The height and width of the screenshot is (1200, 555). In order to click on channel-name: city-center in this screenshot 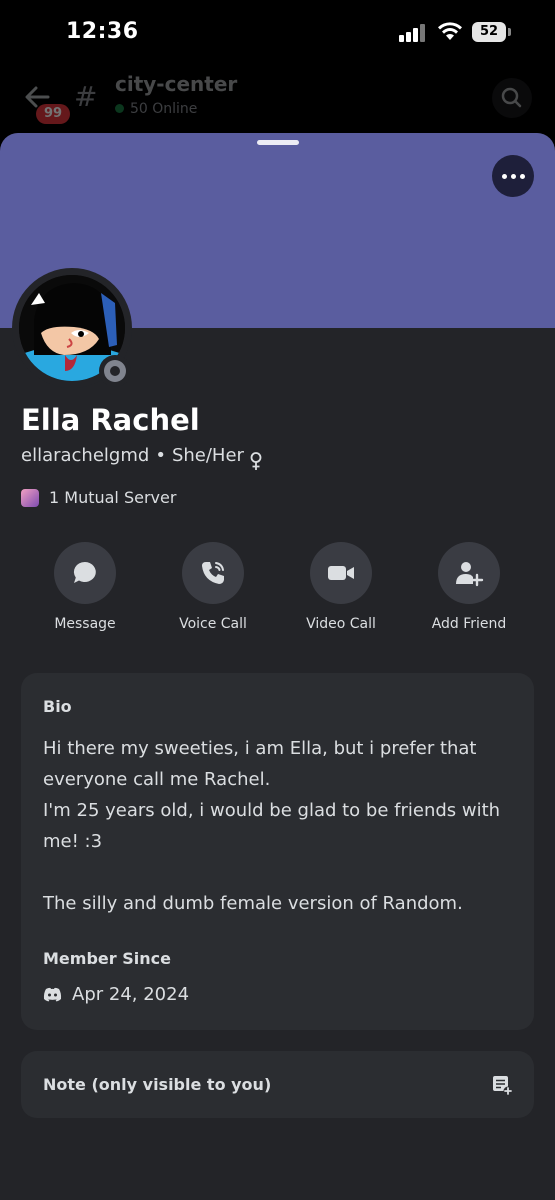, I will do `click(176, 84)`.